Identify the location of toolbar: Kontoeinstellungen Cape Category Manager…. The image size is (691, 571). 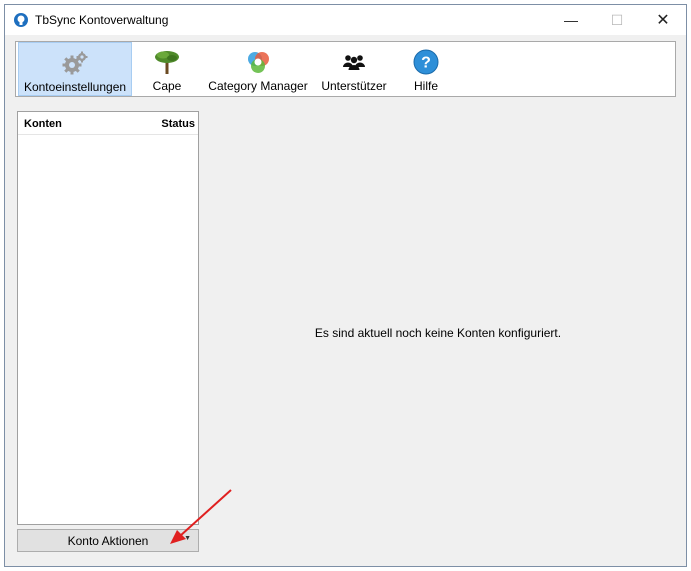
(345, 69).